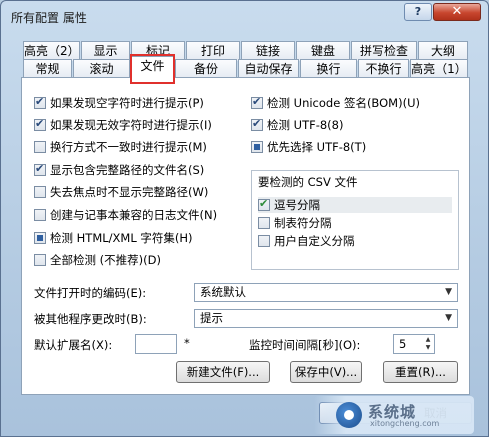  Describe the element at coordinates (51, 51) in the screenshot. I see `tab-highlight-2: 高亮（2）` at that location.